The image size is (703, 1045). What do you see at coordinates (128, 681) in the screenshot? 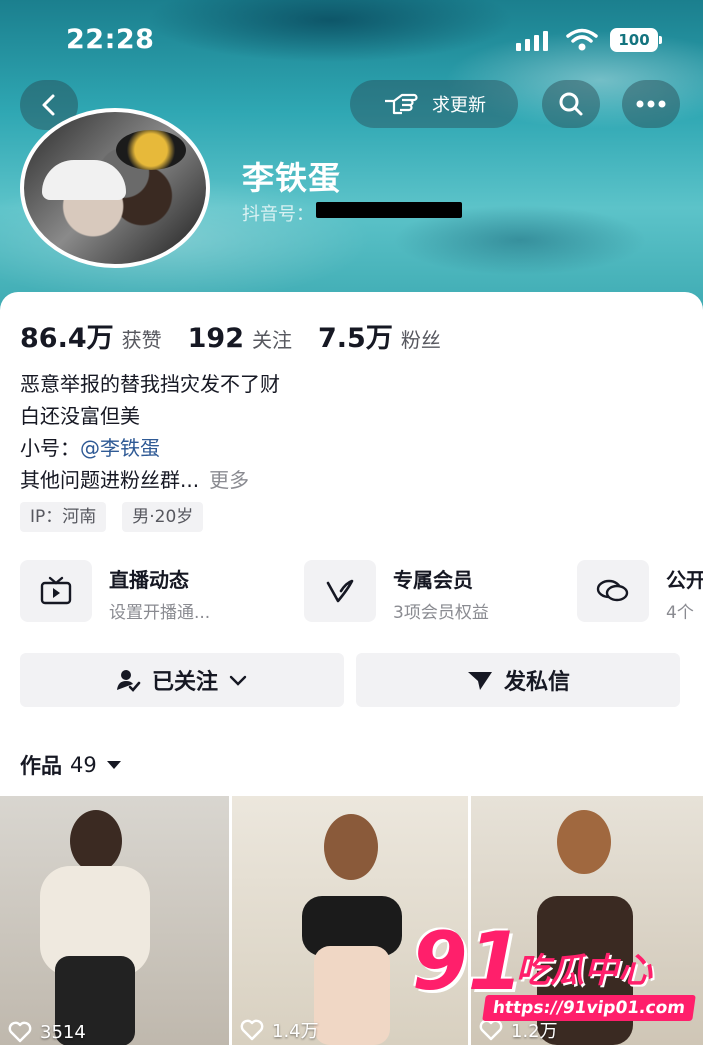
I see `user-check-icon` at bounding box center [128, 681].